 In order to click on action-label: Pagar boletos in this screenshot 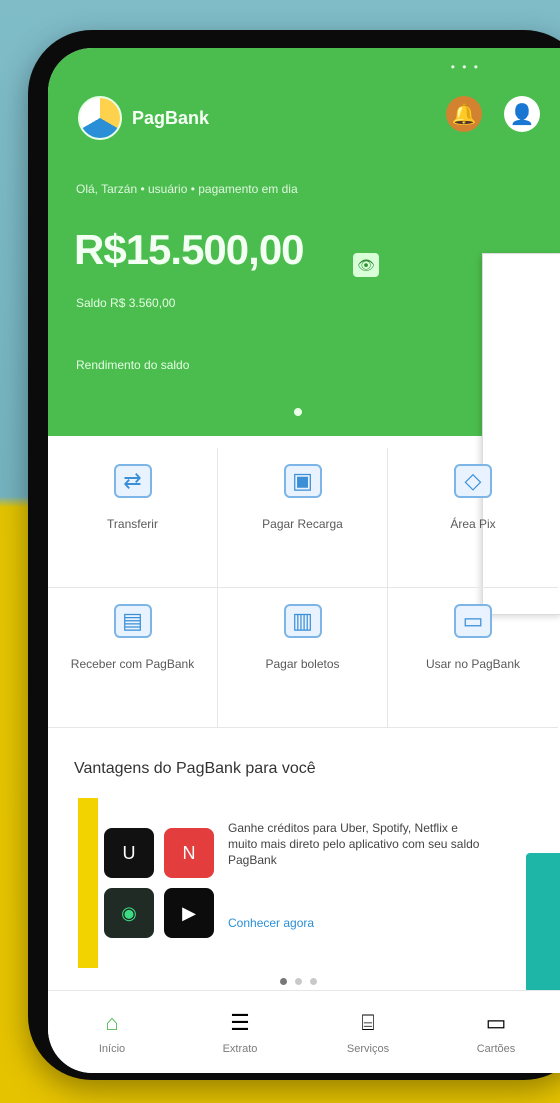, I will do `click(302, 664)`.